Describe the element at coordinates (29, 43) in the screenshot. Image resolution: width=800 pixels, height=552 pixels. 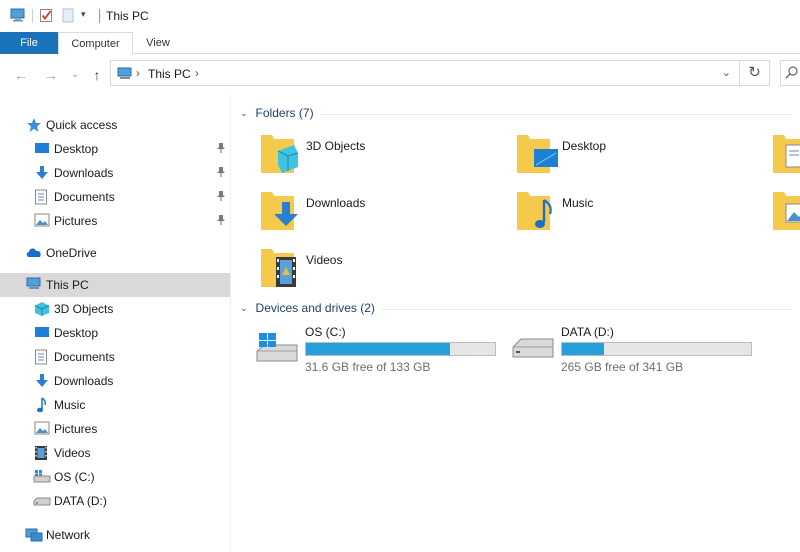
I see `tab-file: File` at that location.